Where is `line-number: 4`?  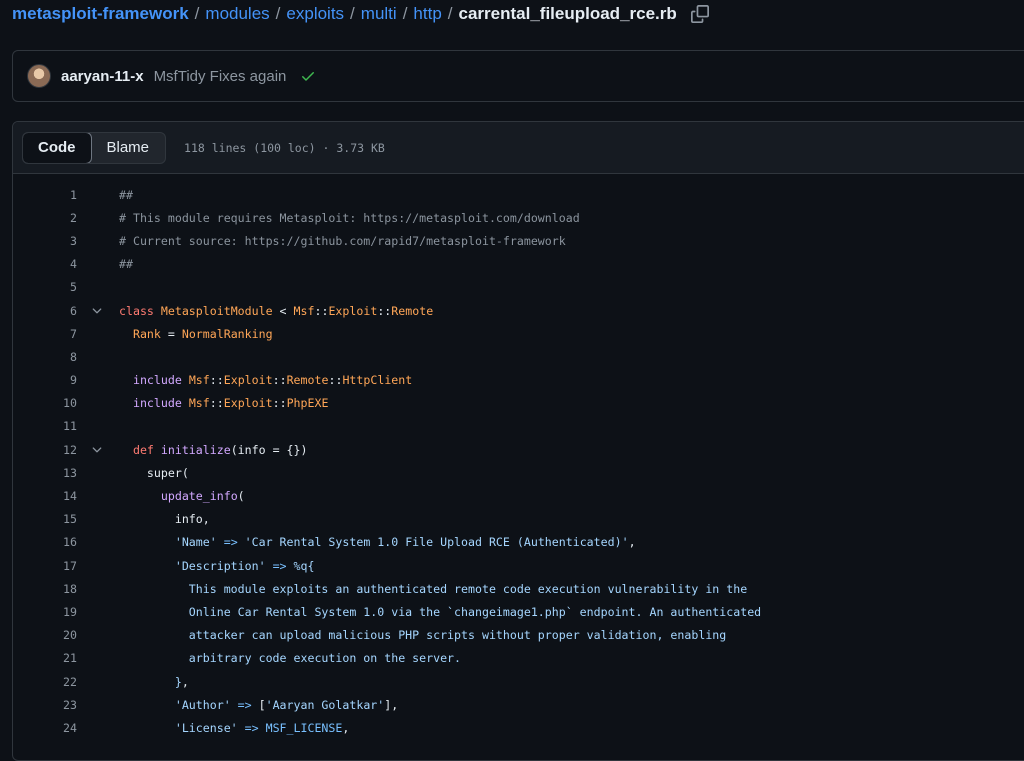
line-number: 4 is located at coordinates (45, 264).